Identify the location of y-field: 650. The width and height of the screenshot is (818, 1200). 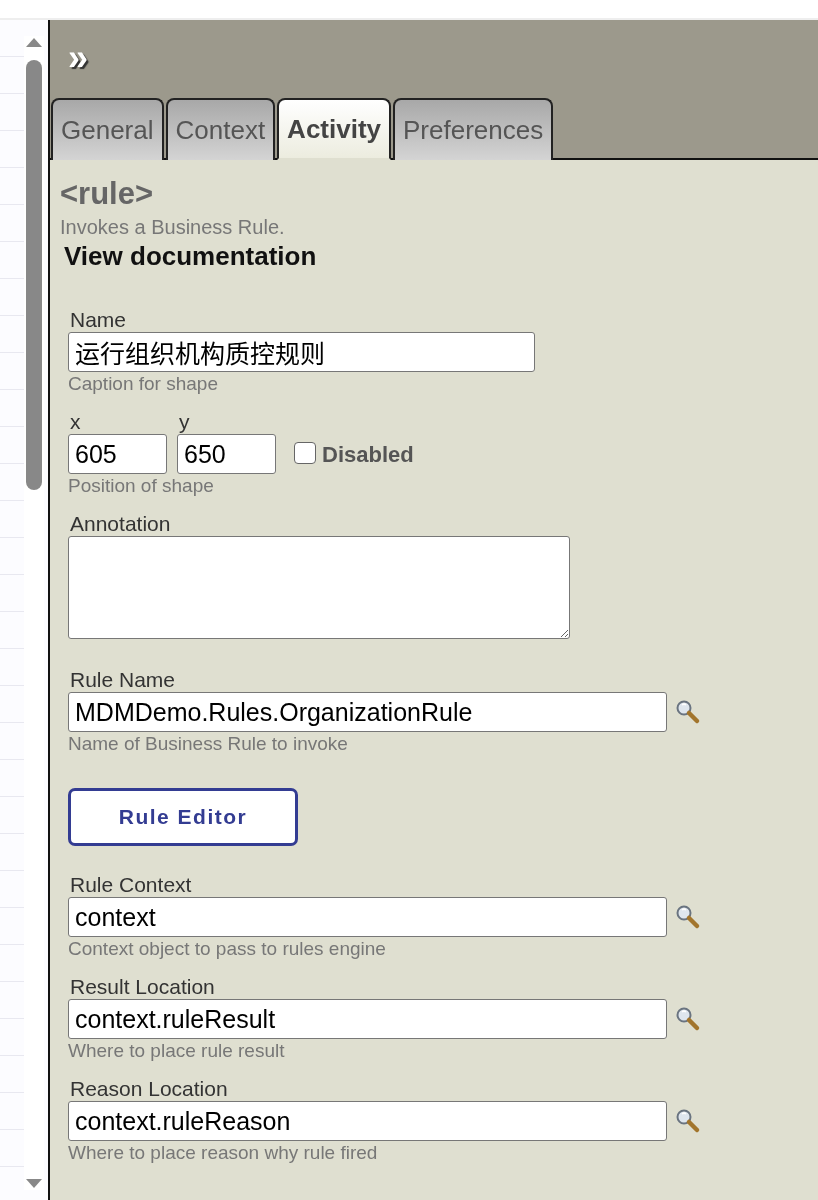
(226, 454).